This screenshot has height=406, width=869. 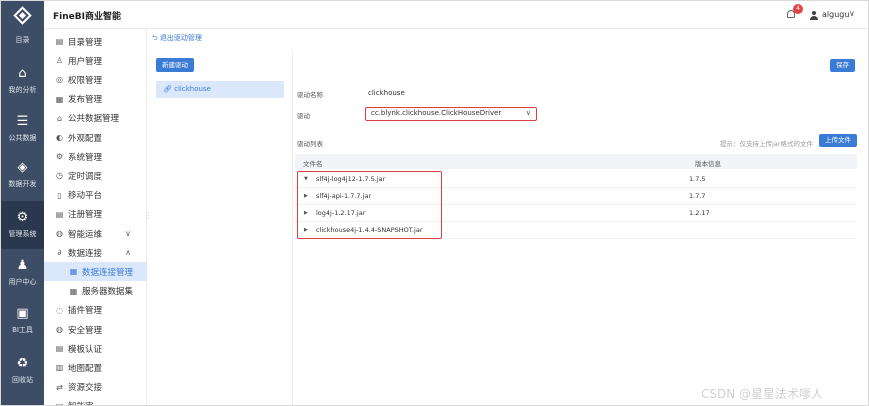 I want to click on menu-item-label: 移动平台, so click(x=85, y=196).